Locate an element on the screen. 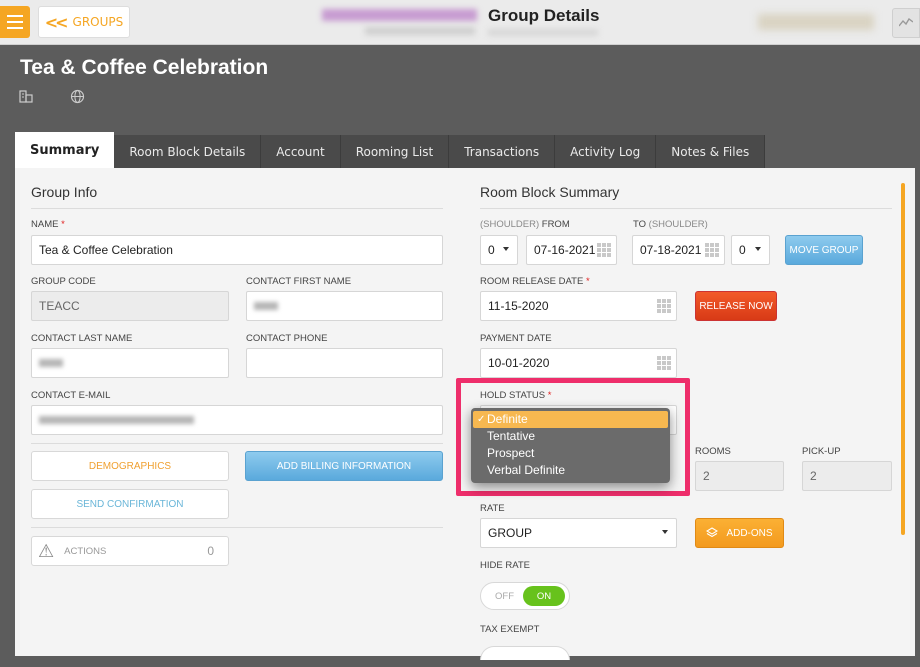  hide-rate-toggle: OFF ON is located at coordinates (525, 596).